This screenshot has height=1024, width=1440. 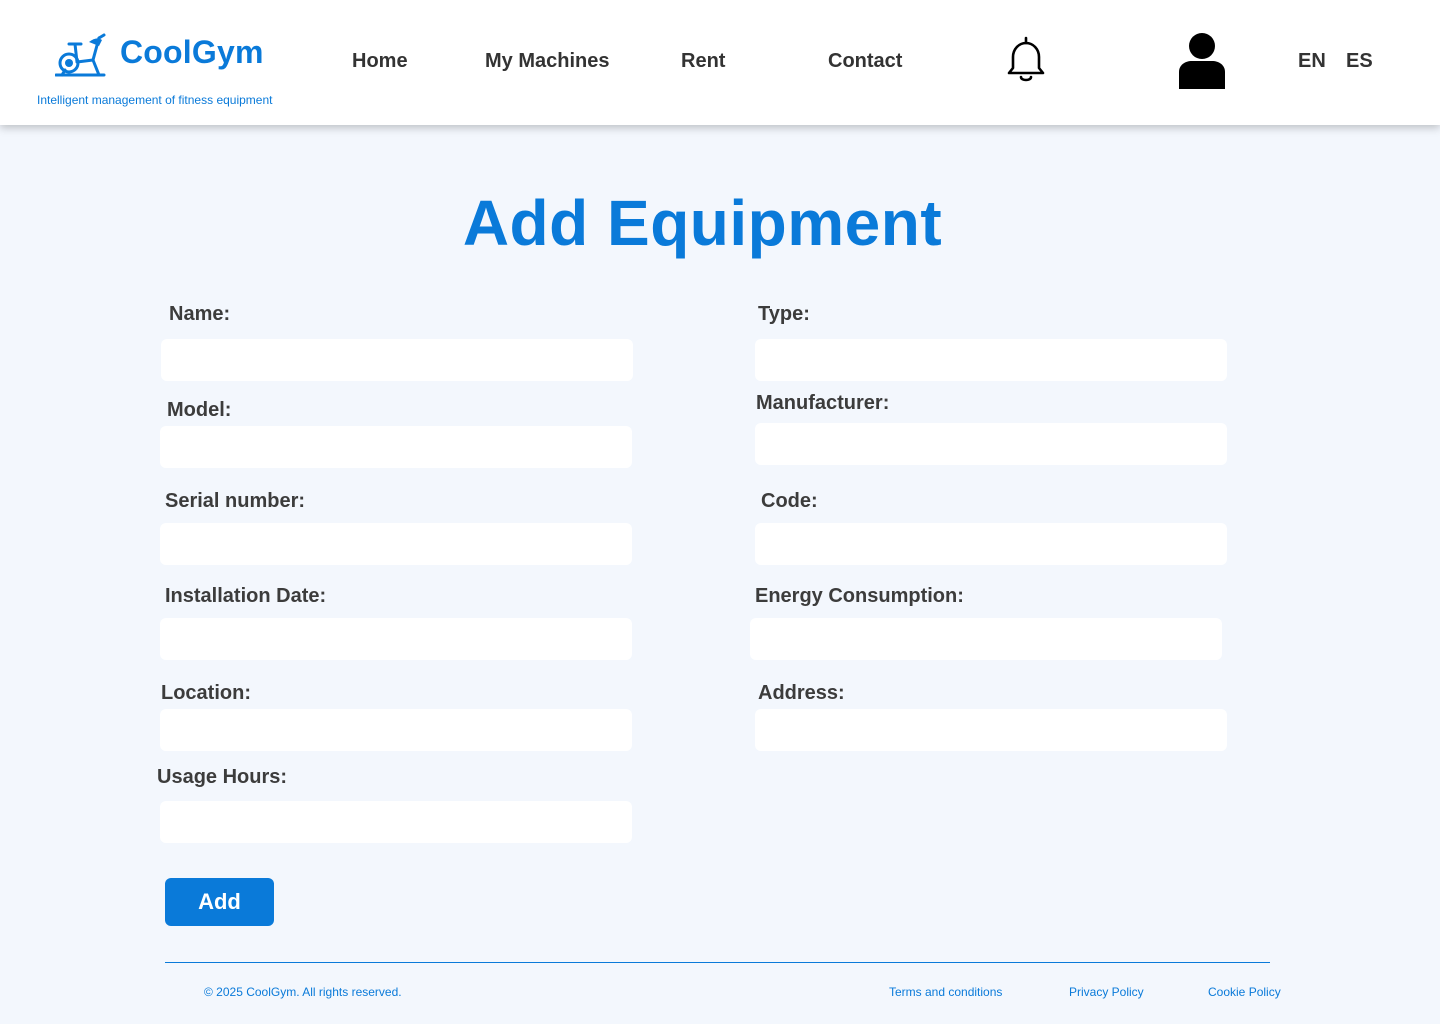 I want to click on type-label: Type:, so click(x=784, y=314).